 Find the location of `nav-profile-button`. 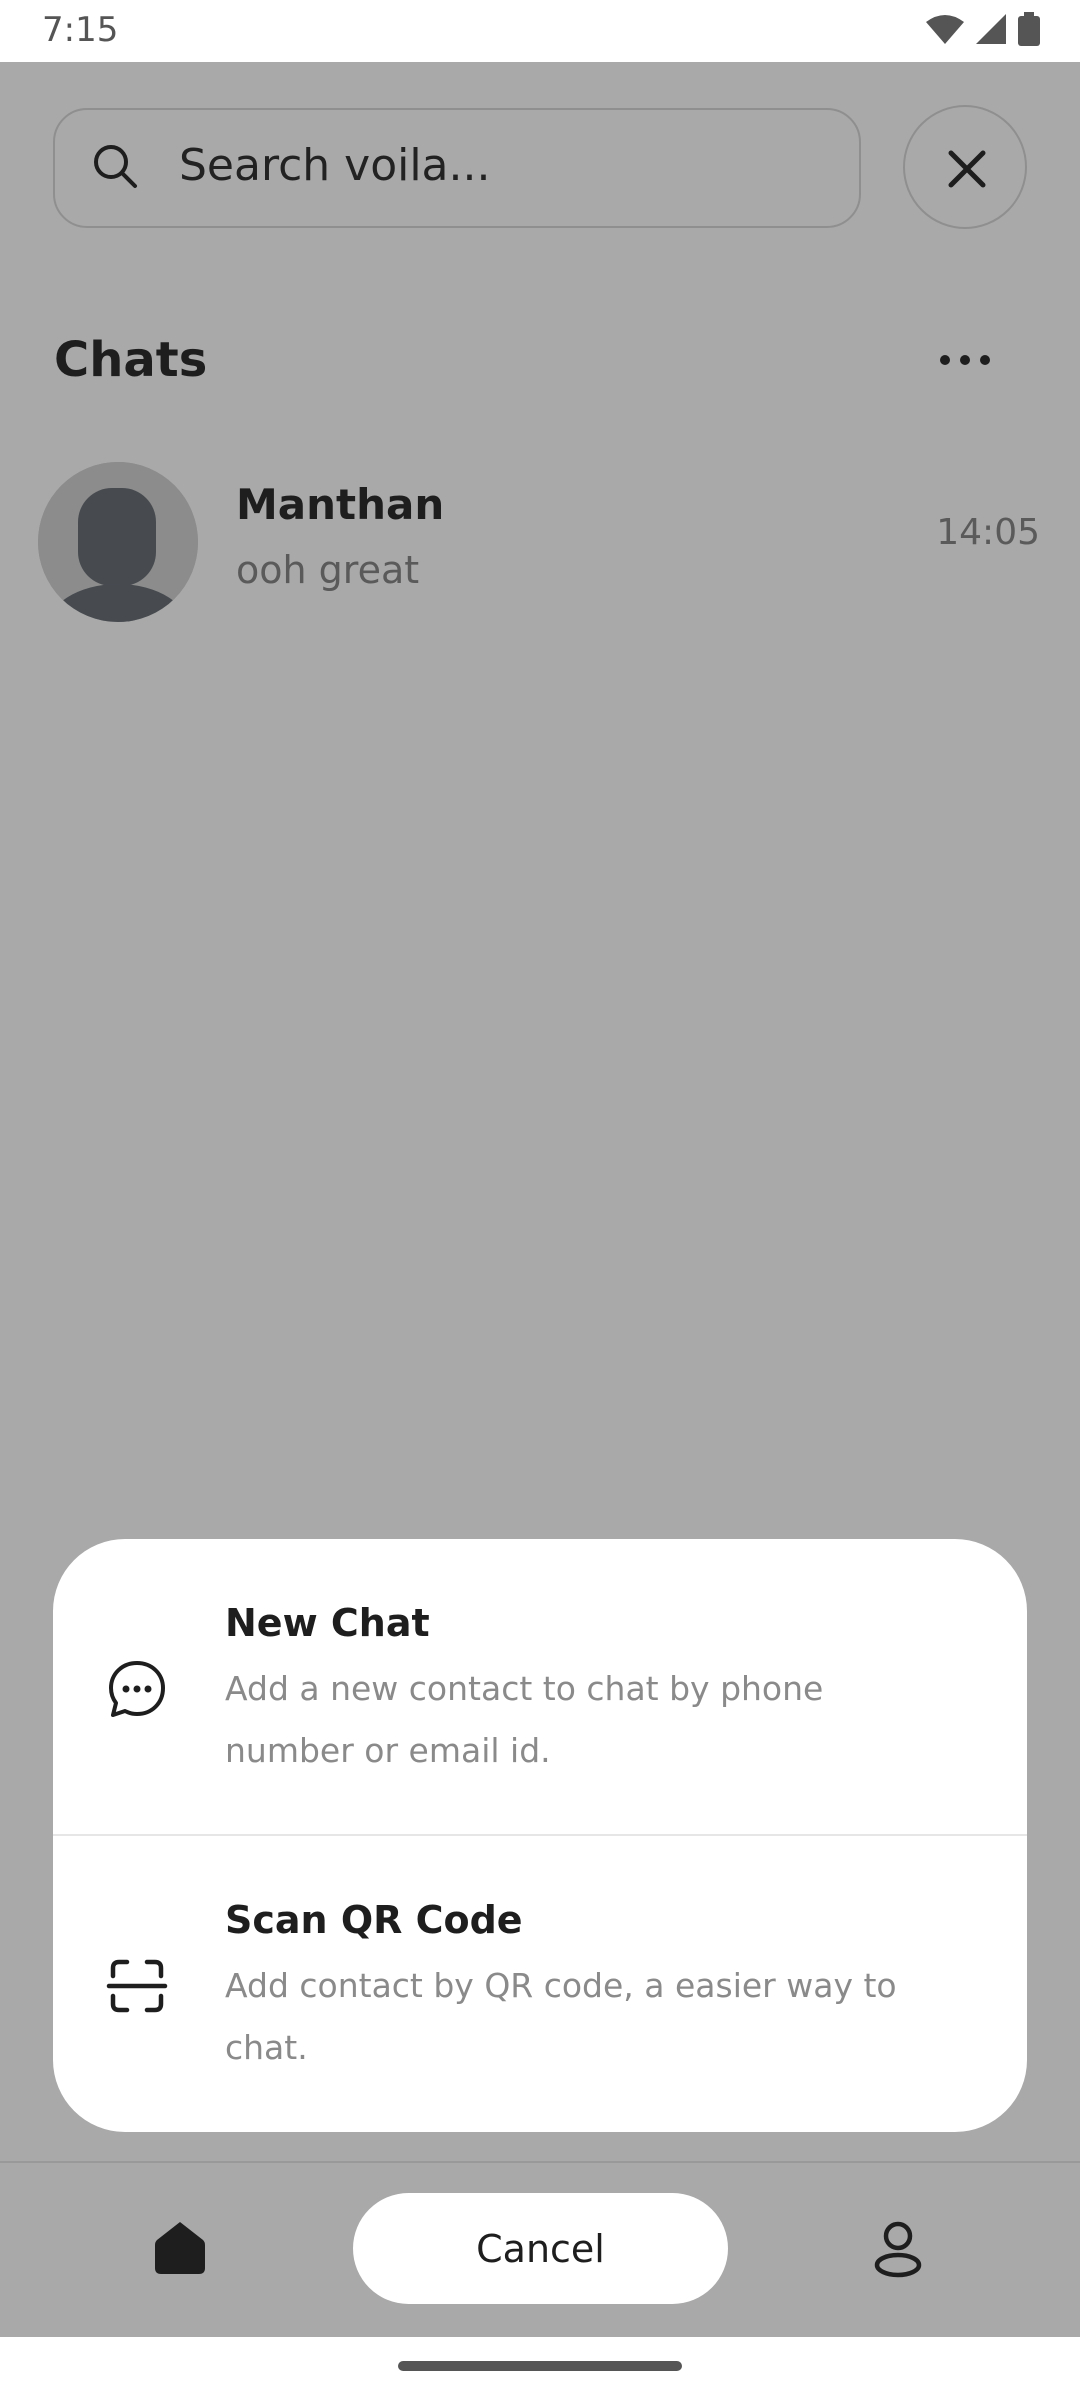

nav-profile-button is located at coordinates (898, 2251).